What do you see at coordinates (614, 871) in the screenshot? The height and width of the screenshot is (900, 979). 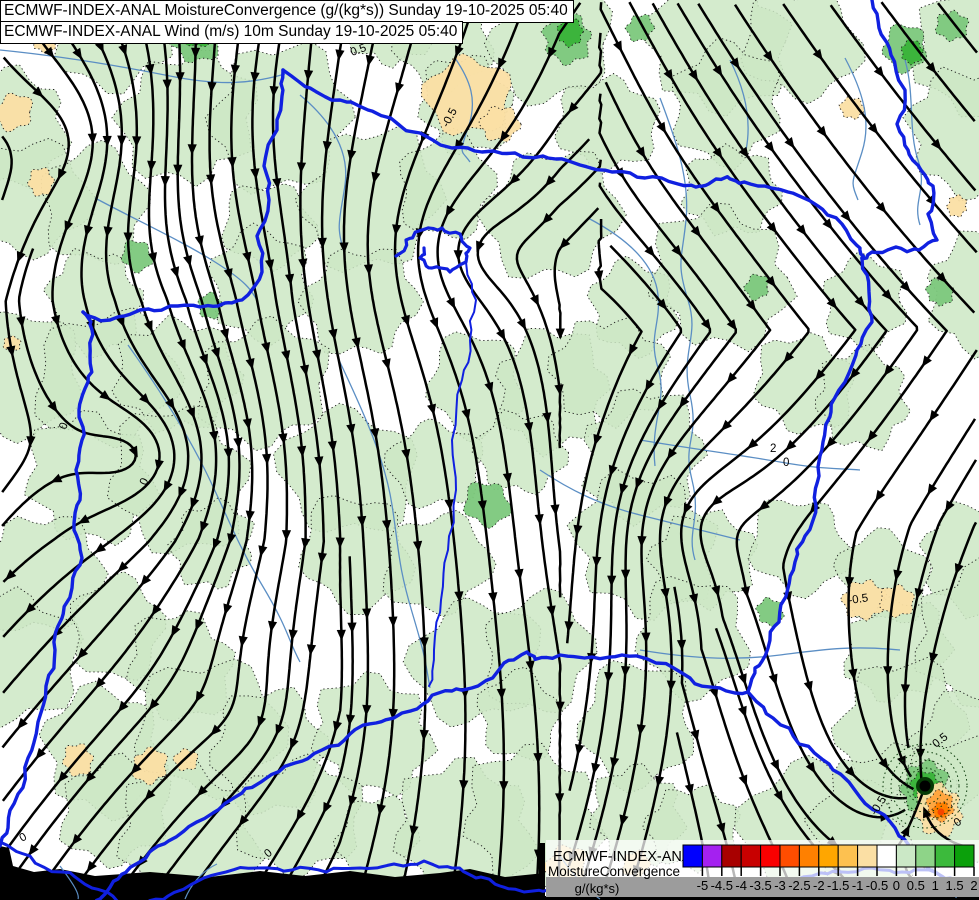 I see `legend-parameter-name: MoistureConvergence` at bounding box center [614, 871].